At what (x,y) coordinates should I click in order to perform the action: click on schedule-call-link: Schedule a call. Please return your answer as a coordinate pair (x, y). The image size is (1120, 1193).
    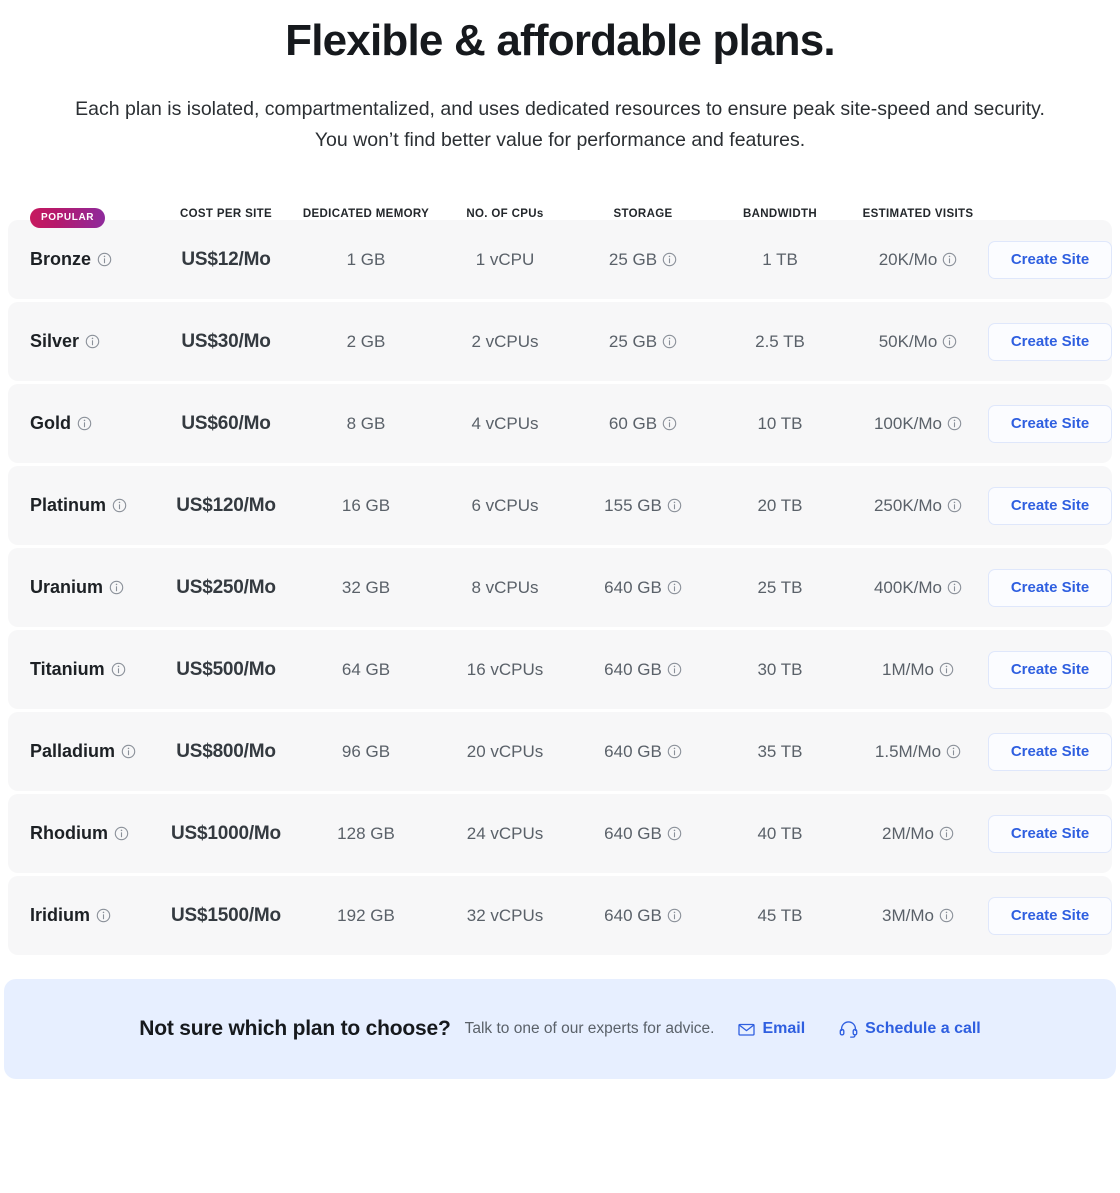
    Looking at the image, I should click on (910, 1029).